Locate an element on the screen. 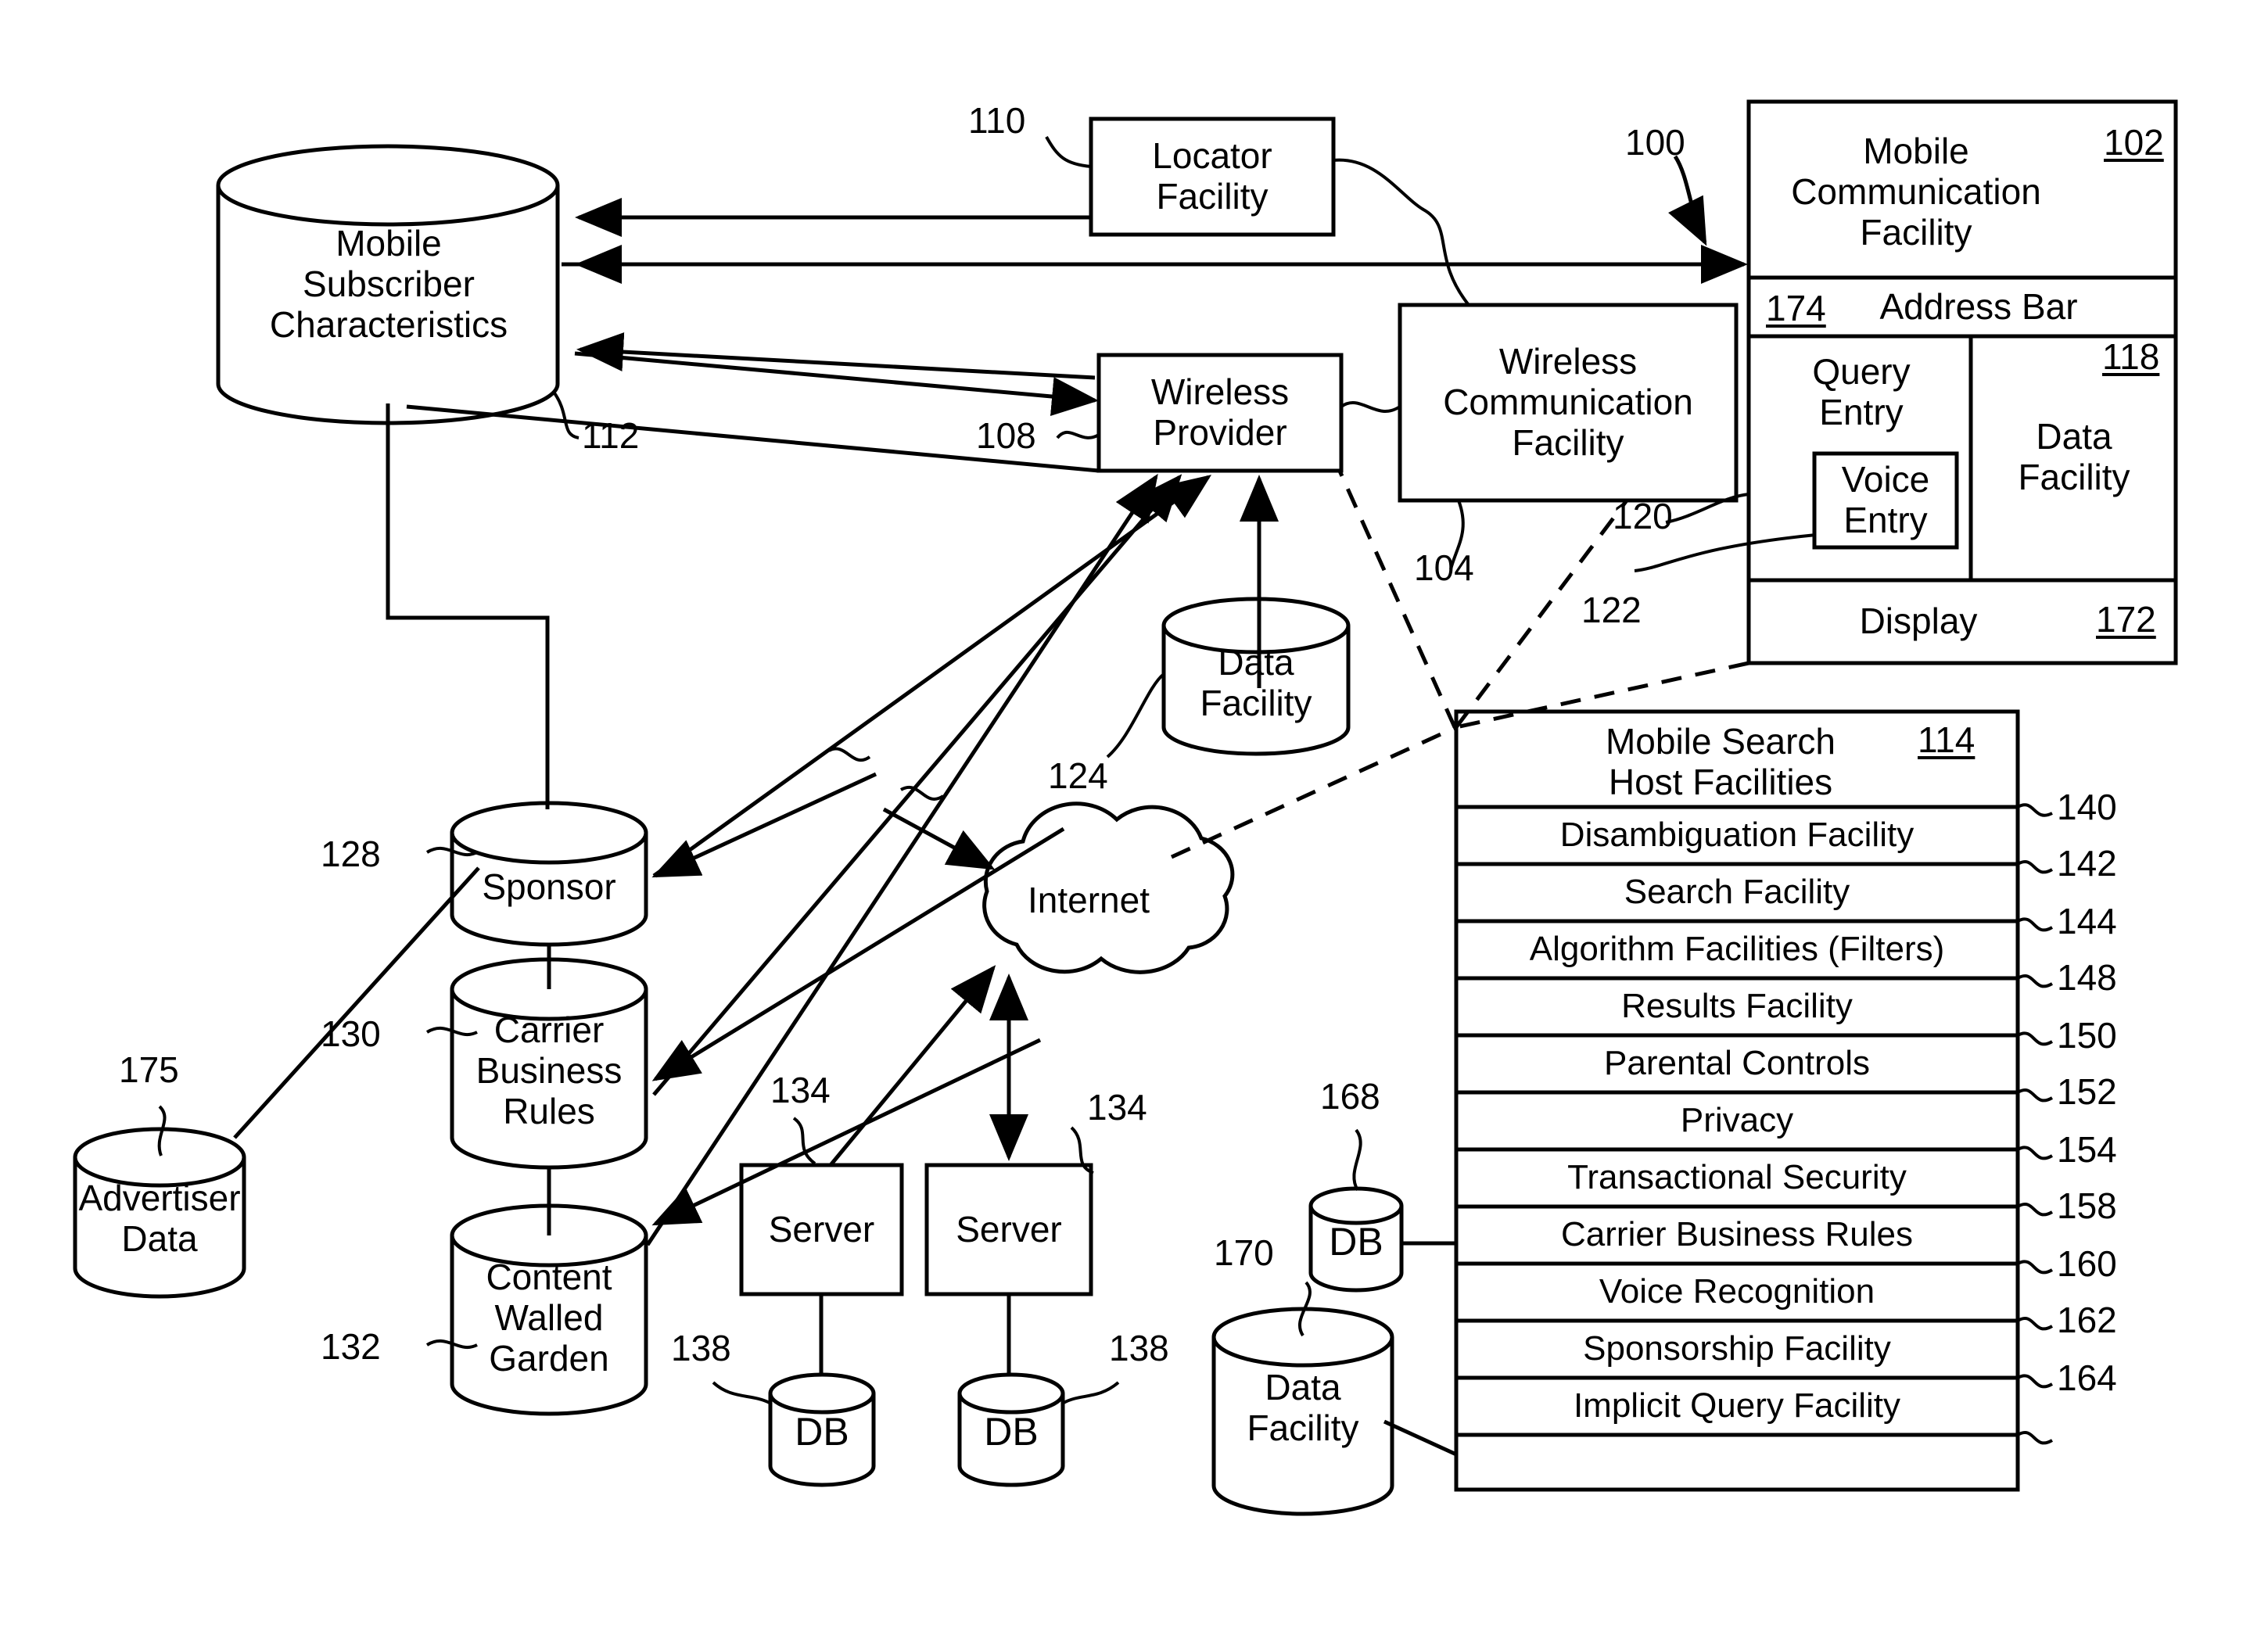 This screenshot has width=2268, height=1628. node-label-carrier-business-rules: Carrier Business Rules is located at coordinates (549, 1070).